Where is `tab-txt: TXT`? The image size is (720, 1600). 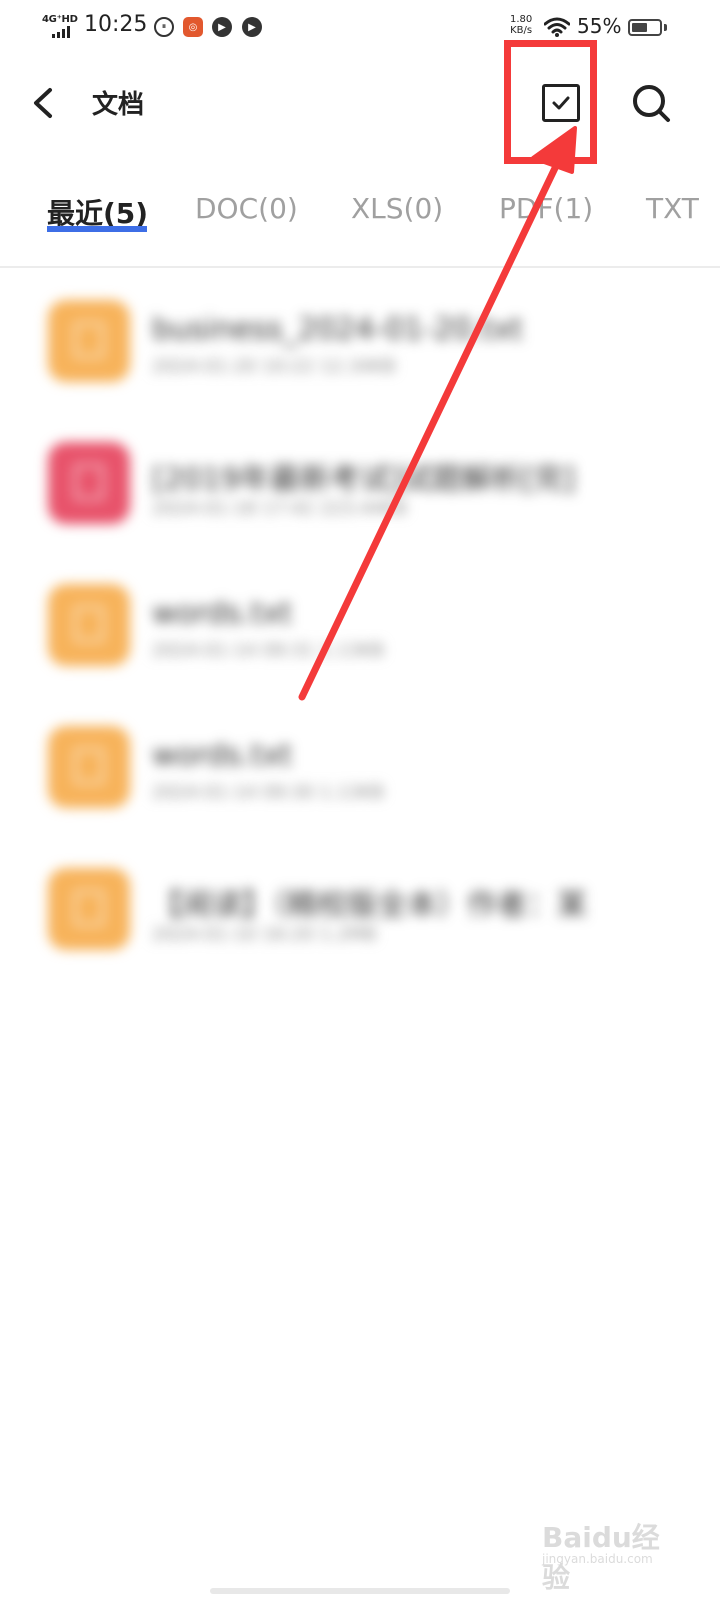
tab-txt: TXT is located at coordinates (672, 208).